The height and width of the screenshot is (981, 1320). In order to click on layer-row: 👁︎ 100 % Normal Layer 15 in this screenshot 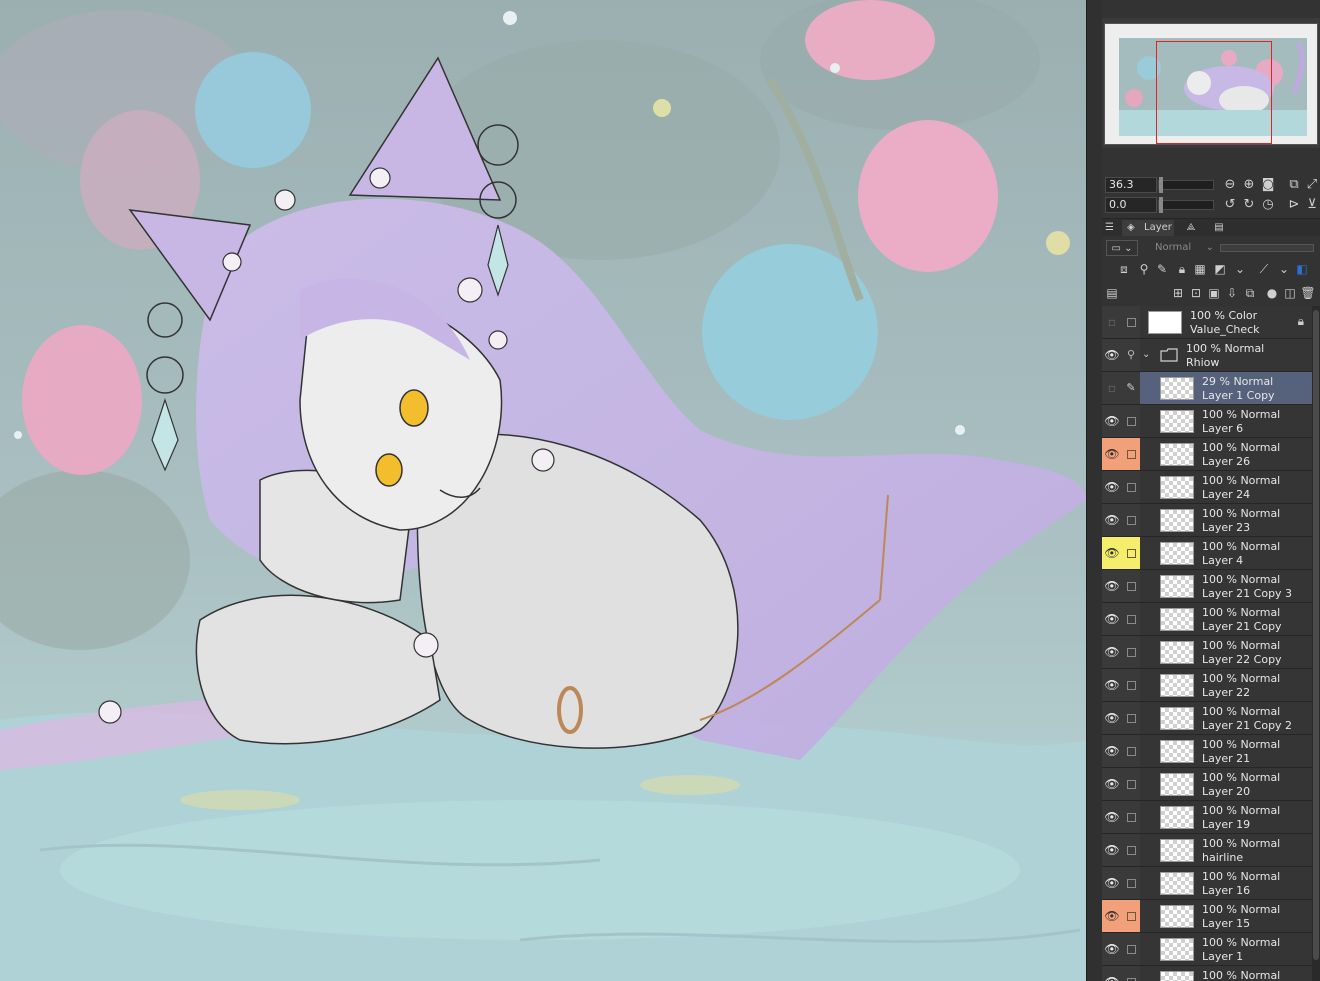, I will do `click(1207, 916)`.